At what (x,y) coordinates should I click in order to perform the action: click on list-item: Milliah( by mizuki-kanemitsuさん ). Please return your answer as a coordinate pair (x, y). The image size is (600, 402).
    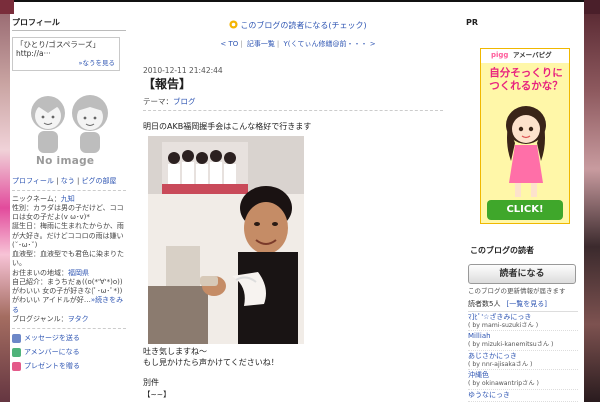
    Looking at the image, I should click on (523, 341).